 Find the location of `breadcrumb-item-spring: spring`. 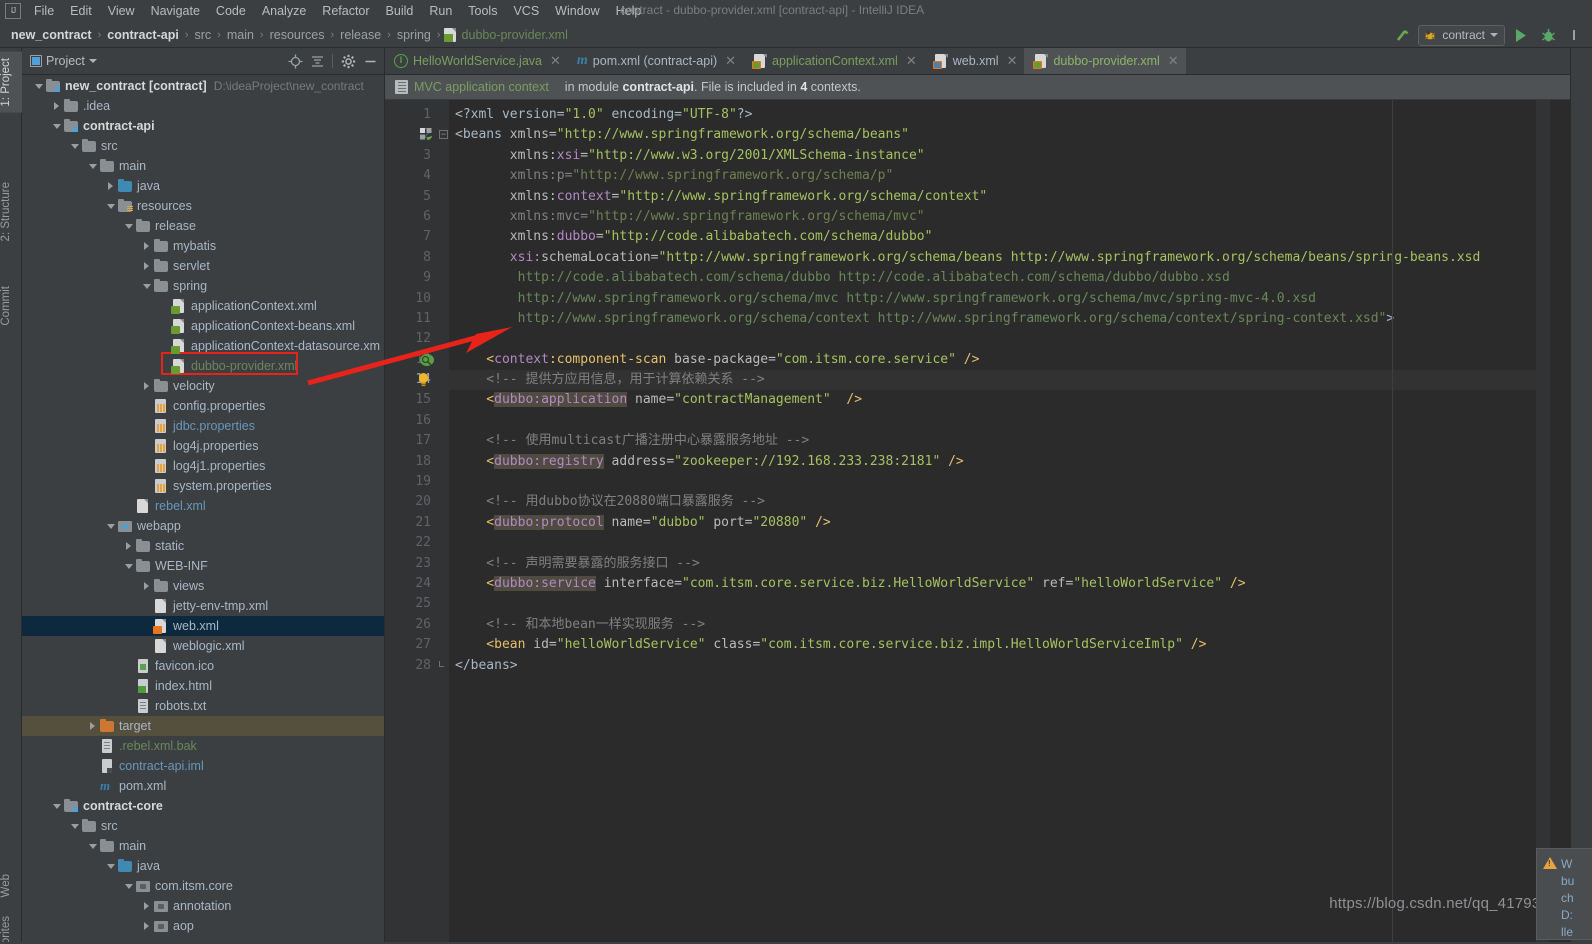

breadcrumb-item-spring: spring is located at coordinates (414, 35).